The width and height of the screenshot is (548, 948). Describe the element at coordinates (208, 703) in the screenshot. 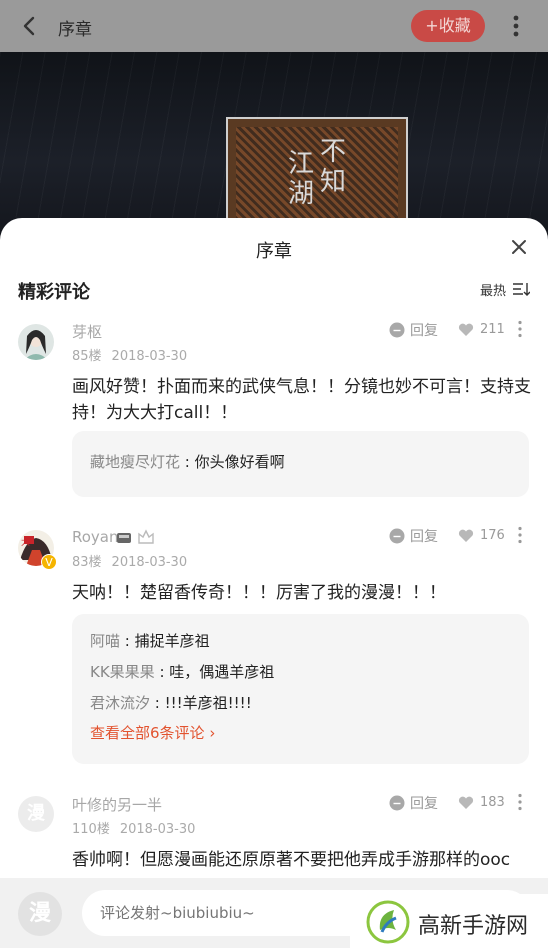

I see `reply-text: !!!羊彦祖!!!!` at that location.